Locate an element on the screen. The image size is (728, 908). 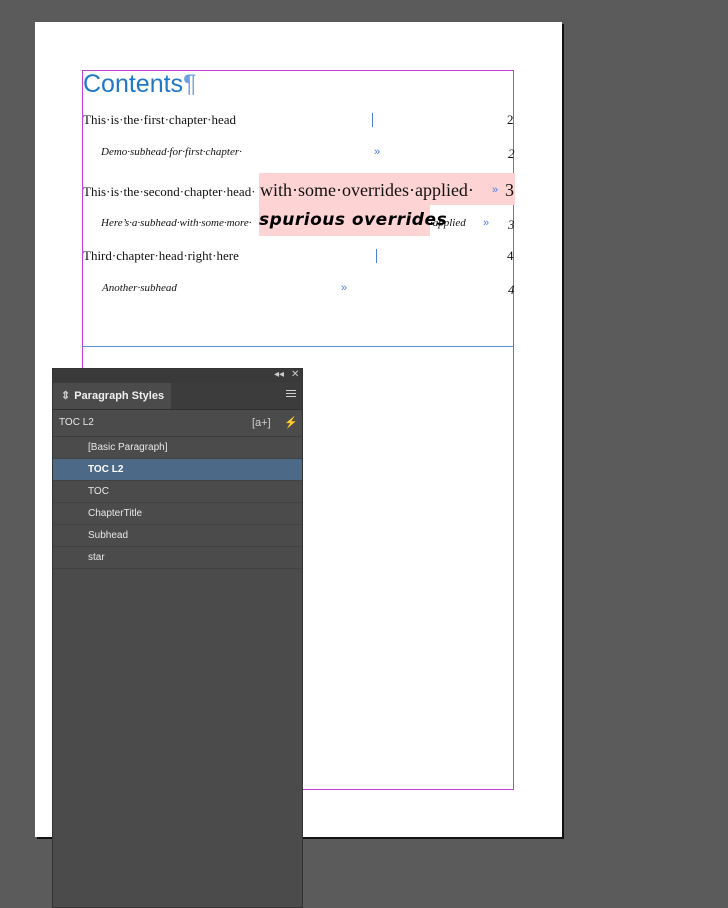
toc-title: Contents¶ is located at coordinates (140, 84).